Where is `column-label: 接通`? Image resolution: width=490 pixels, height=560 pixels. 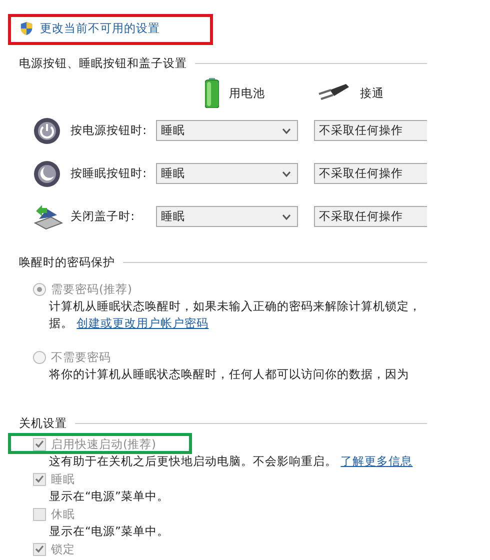
column-label: 接通 is located at coordinates (372, 93).